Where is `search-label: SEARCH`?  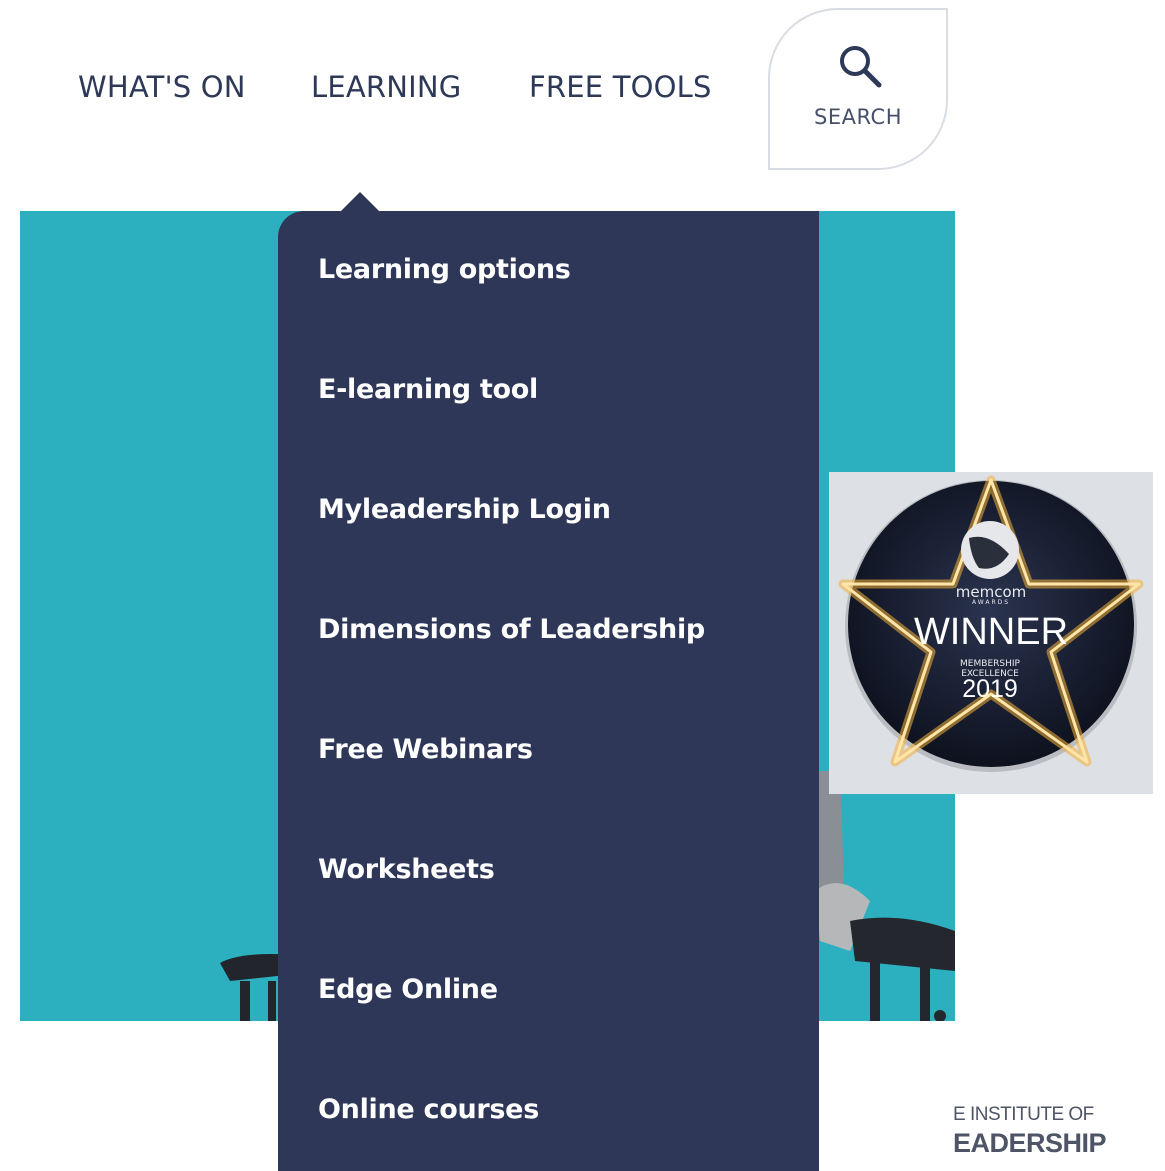
search-label: SEARCH is located at coordinates (858, 117).